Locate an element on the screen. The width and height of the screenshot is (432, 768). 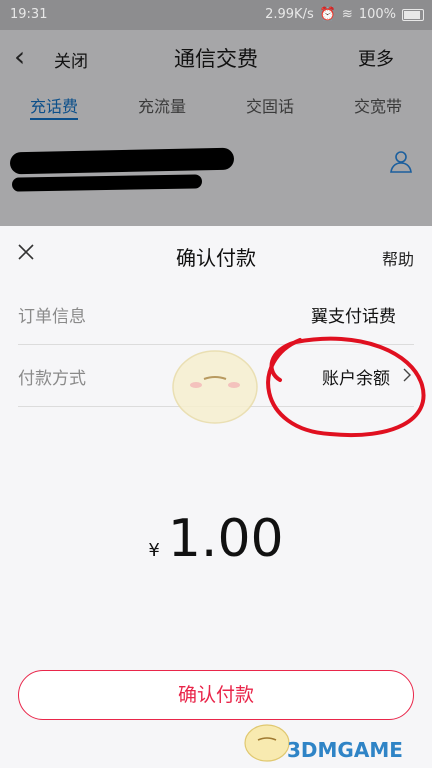
tab-active-indicator is located at coordinates (54, 119).